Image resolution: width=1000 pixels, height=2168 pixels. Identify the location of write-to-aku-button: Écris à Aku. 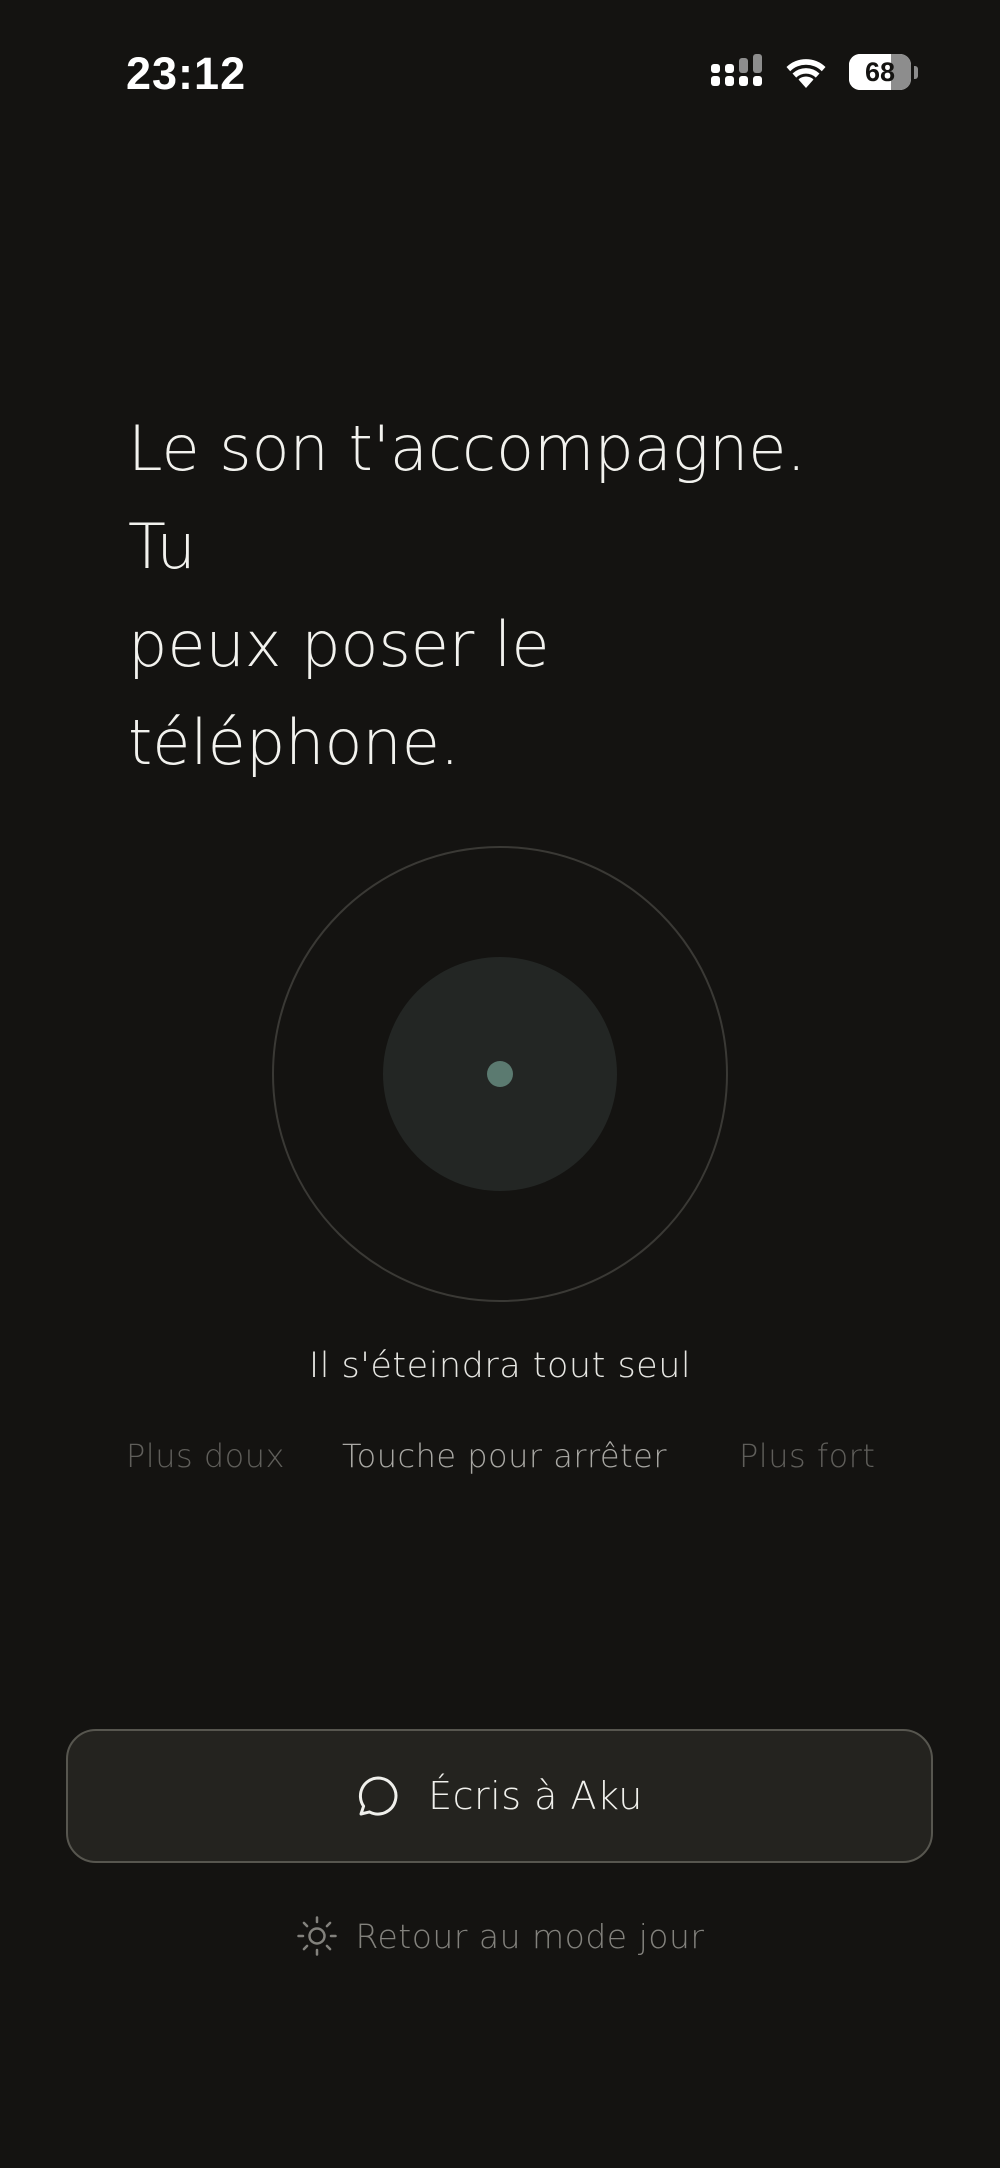
(499, 1796).